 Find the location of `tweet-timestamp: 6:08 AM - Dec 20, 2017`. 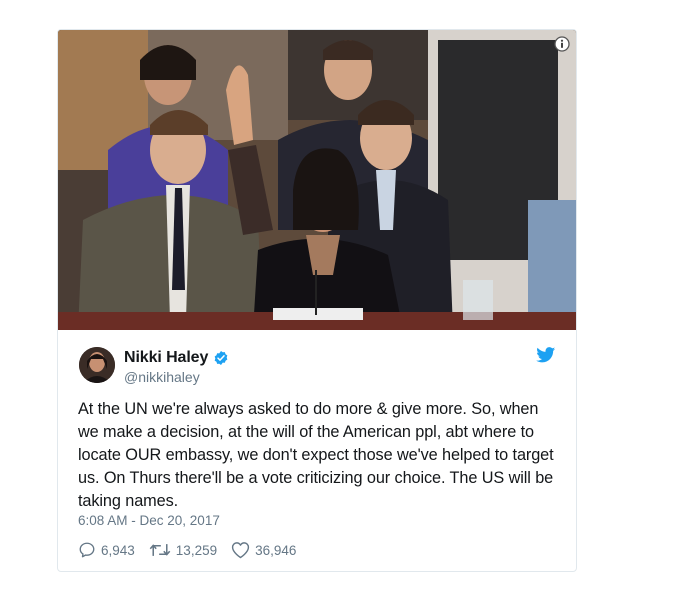

tweet-timestamp: 6:08 AM - Dec 20, 2017 is located at coordinates (149, 520).